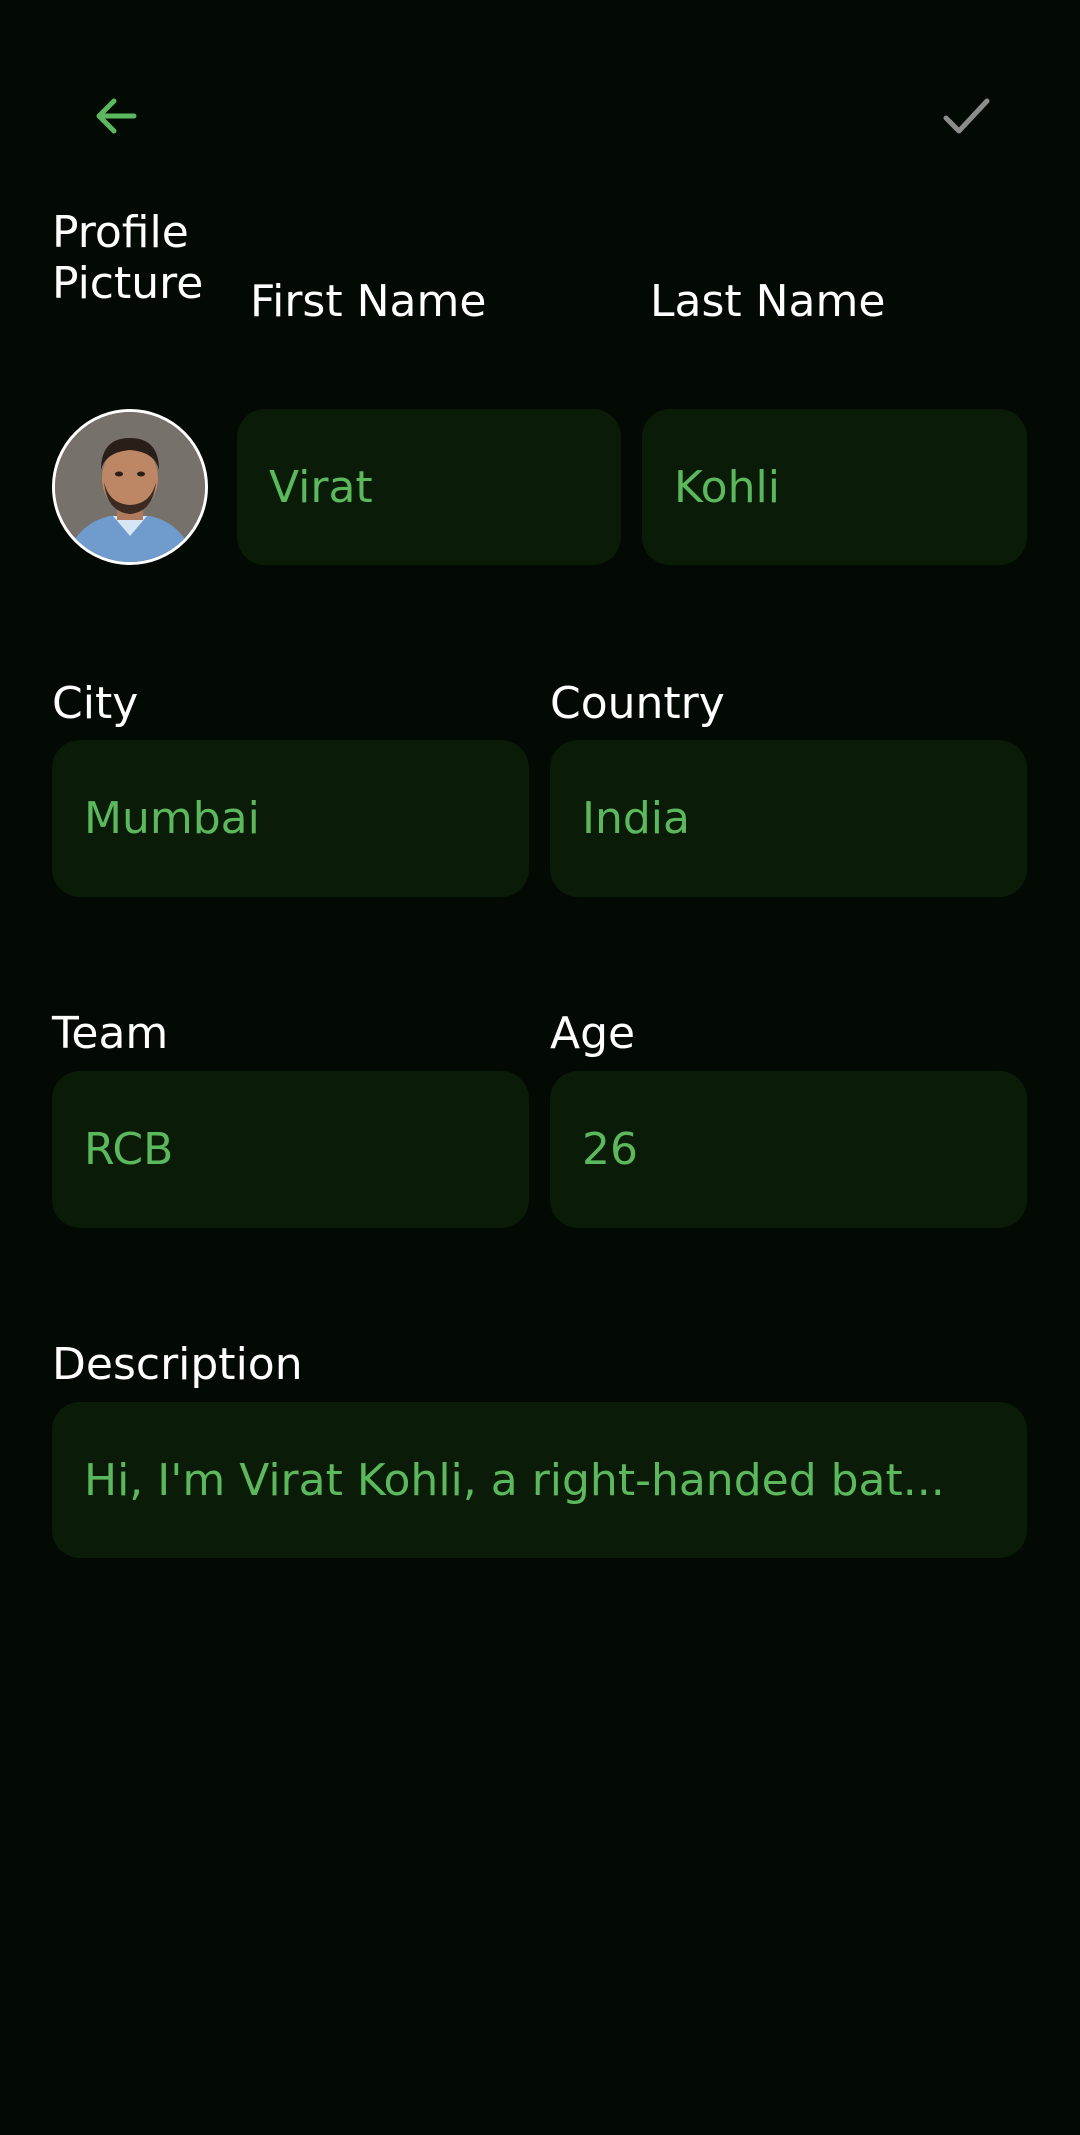 This screenshot has height=2135, width=1080. Describe the element at coordinates (834, 487) in the screenshot. I see `last-name-field: Kohli` at that location.